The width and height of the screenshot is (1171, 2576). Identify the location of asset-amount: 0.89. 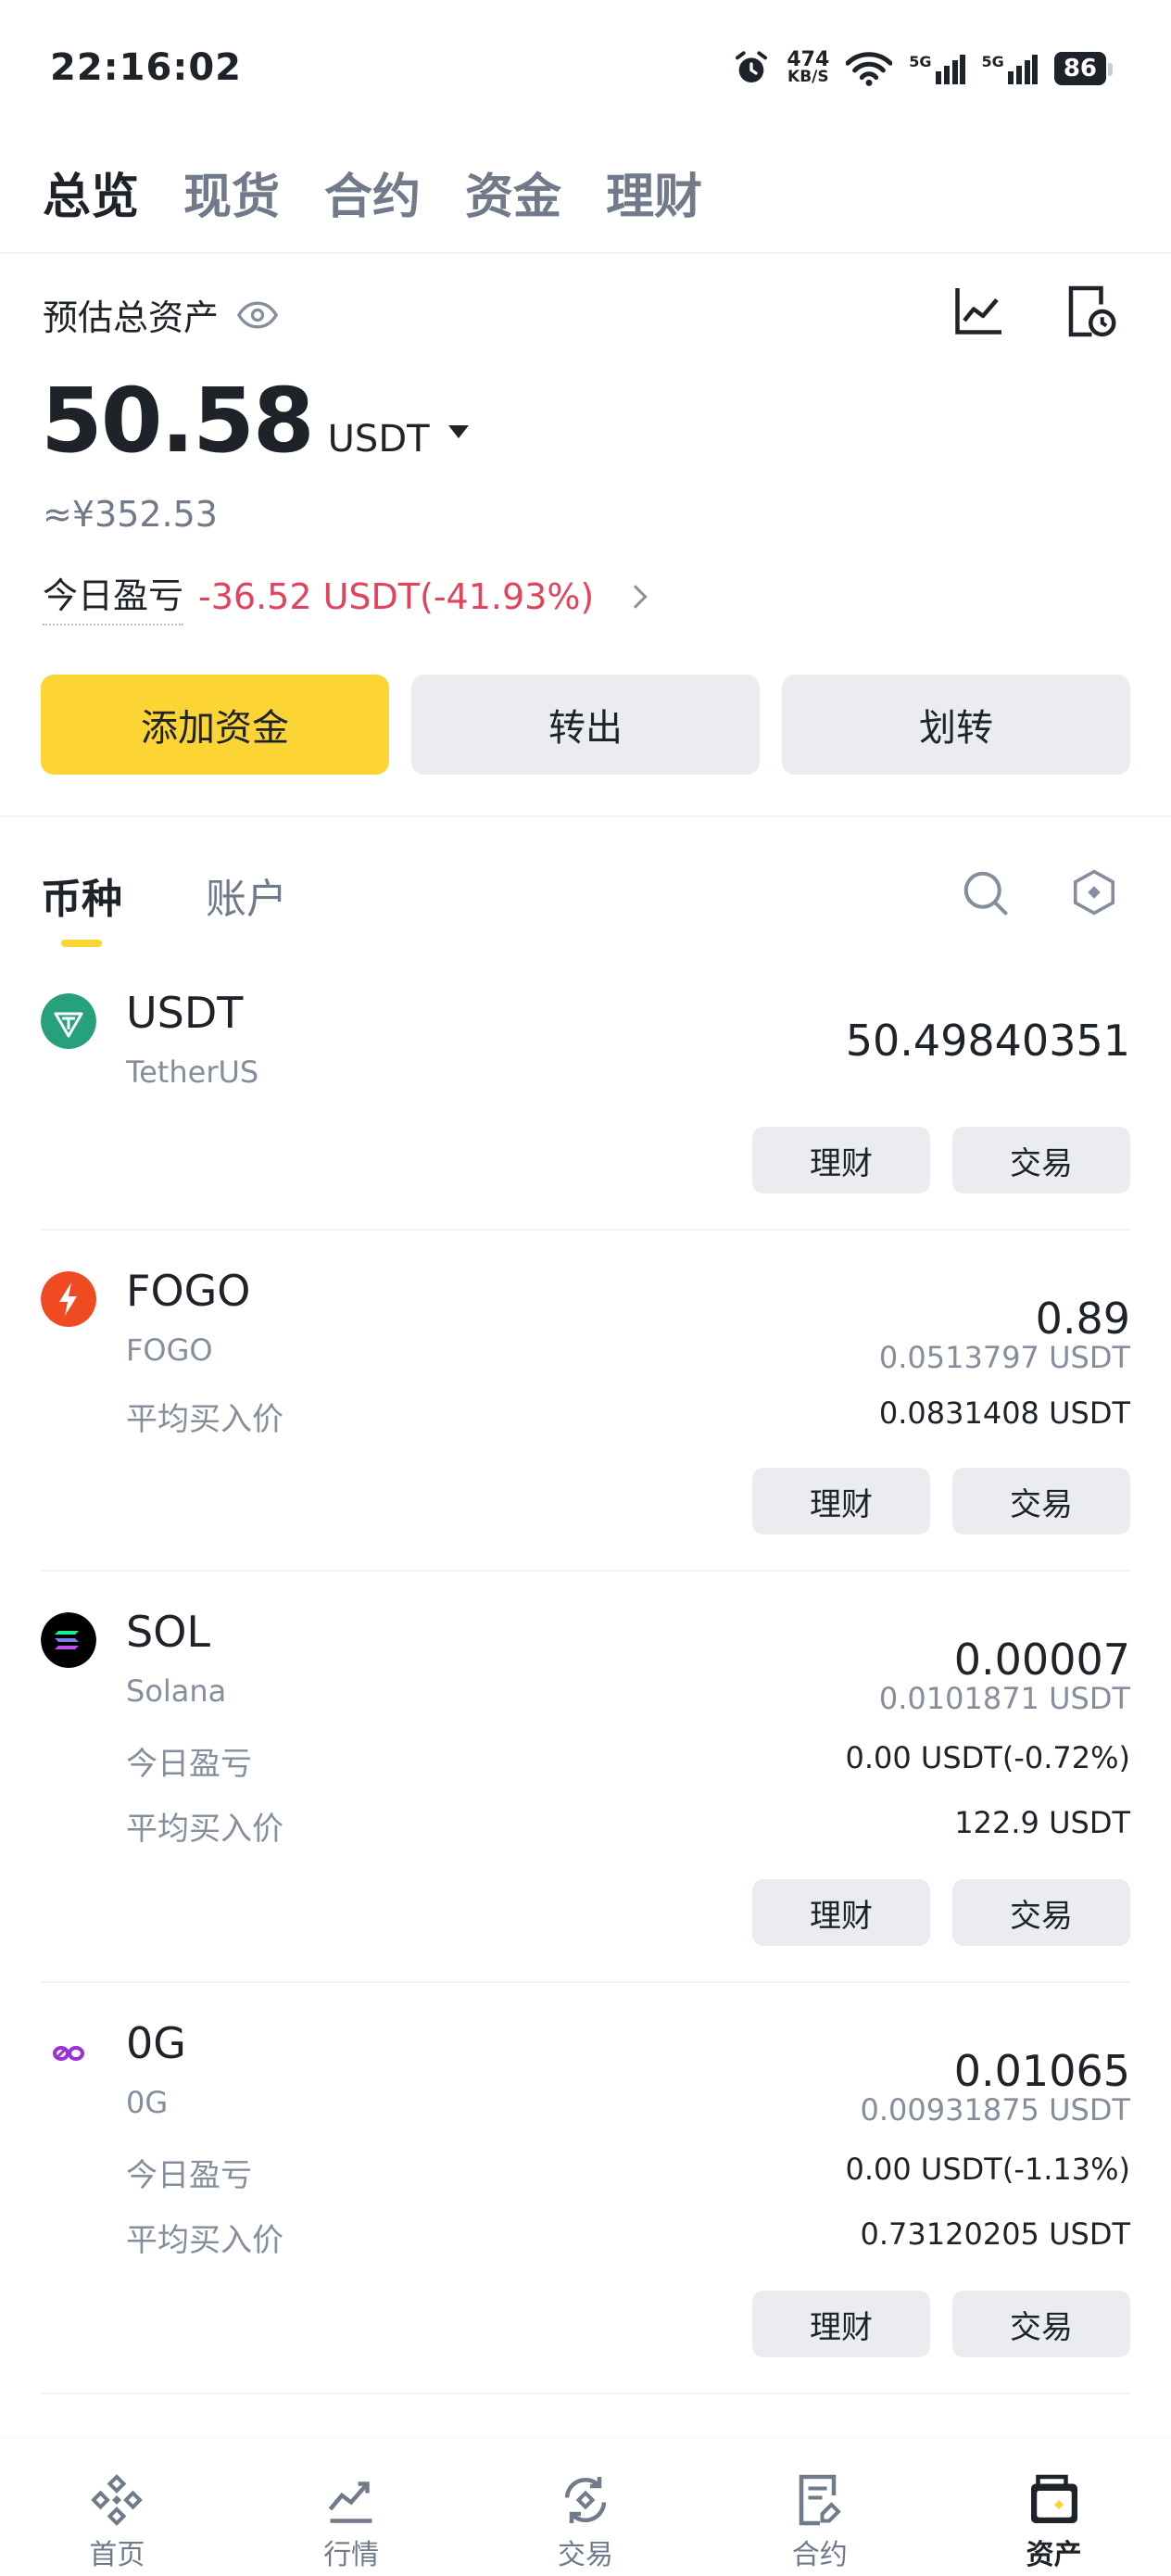
(1083, 1319).